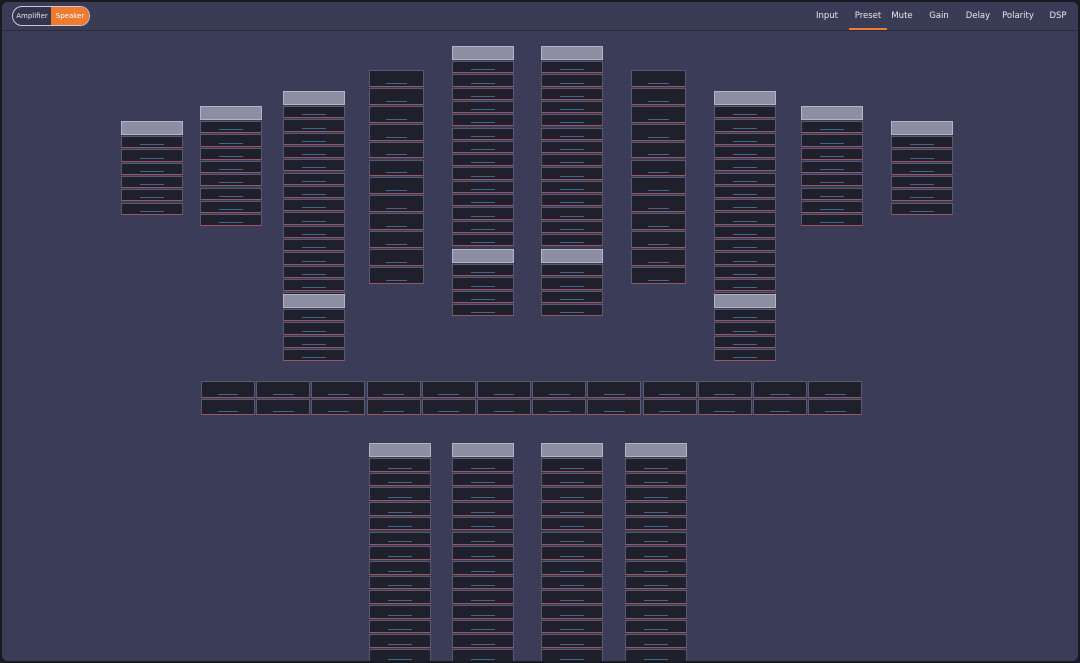  I want to click on nav-gain: Gain, so click(939, 16).